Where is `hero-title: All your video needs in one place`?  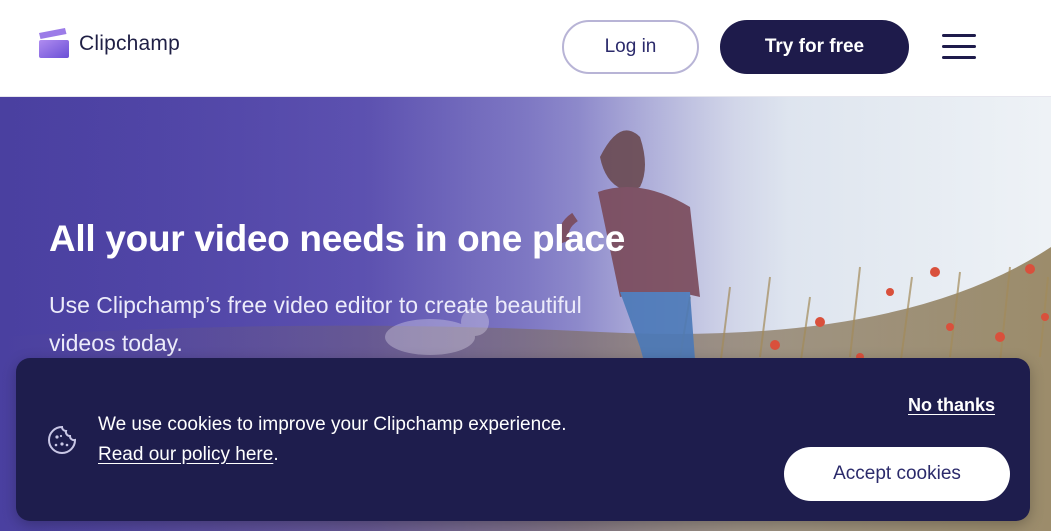
hero-title: All your video needs in one place is located at coordinates (337, 238).